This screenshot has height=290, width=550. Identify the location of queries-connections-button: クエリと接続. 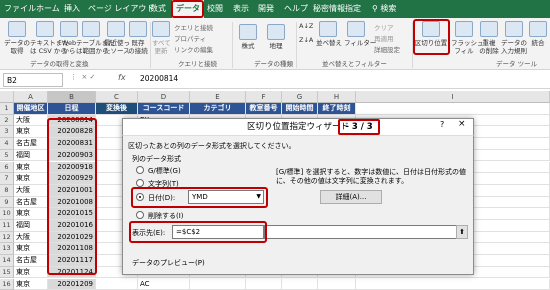
(193, 27).